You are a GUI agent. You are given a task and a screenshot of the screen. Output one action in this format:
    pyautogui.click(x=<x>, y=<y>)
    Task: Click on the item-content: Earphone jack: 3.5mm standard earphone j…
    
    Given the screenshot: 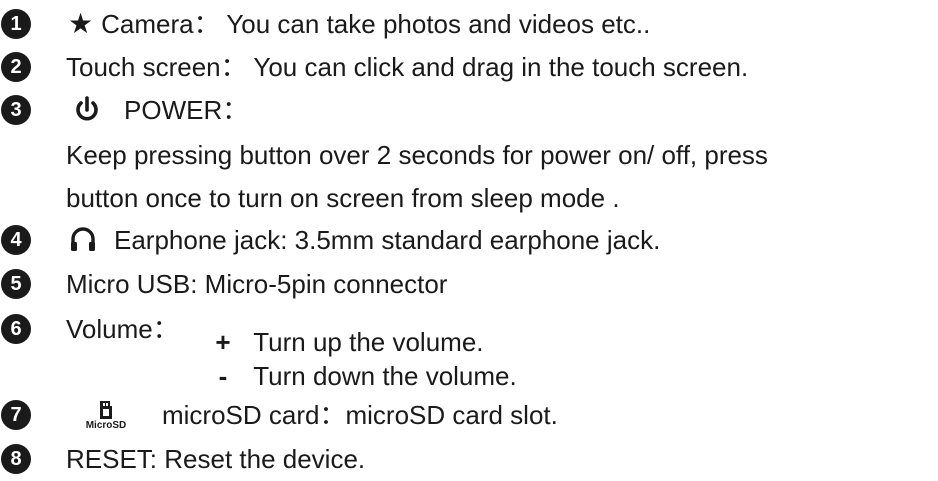 What is the action you would take?
    pyautogui.click(x=363, y=240)
    